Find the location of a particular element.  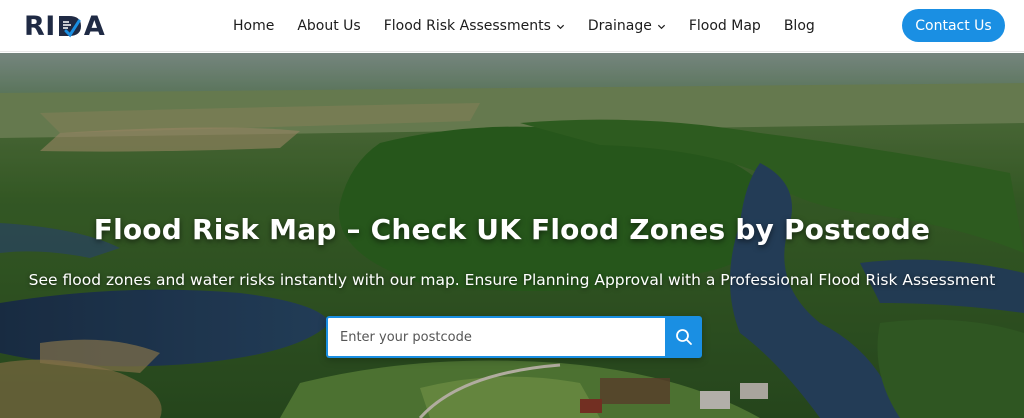

nav-label: Flood Risk Assessments is located at coordinates (467, 26).